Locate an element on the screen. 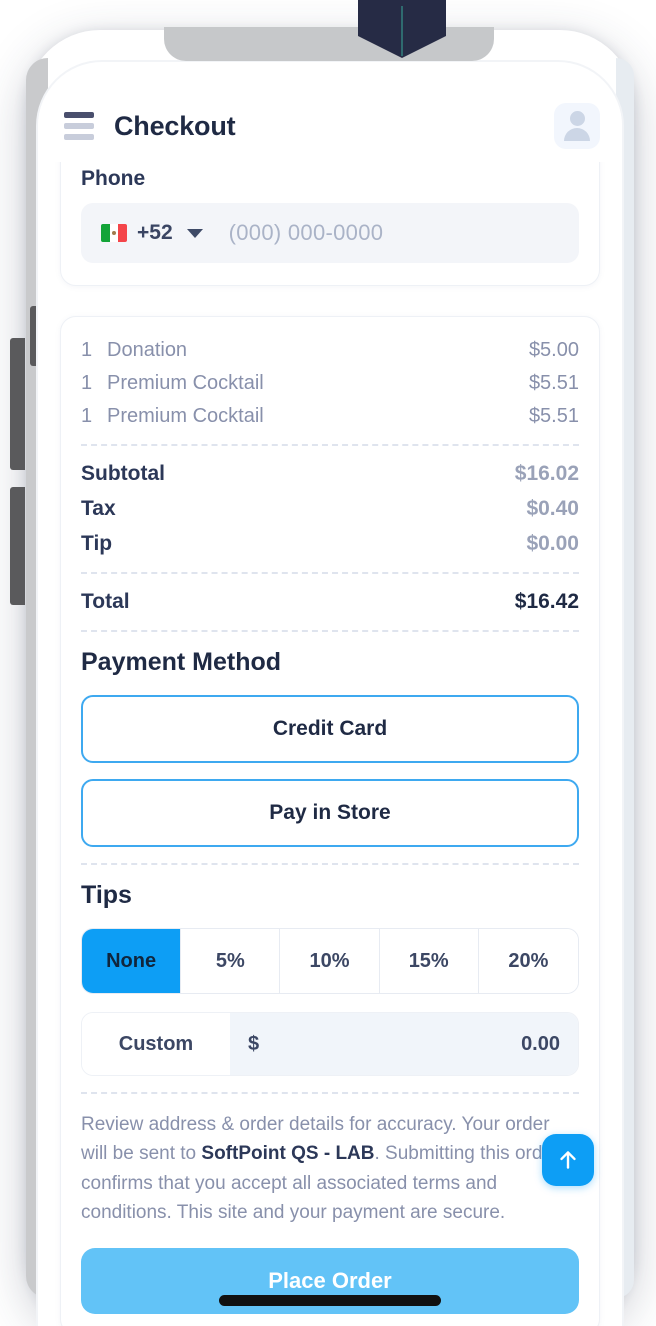 This screenshot has height=1326, width=656. tip-preset-group: None 5% 10% 15% 20% is located at coordinates (330, 961).